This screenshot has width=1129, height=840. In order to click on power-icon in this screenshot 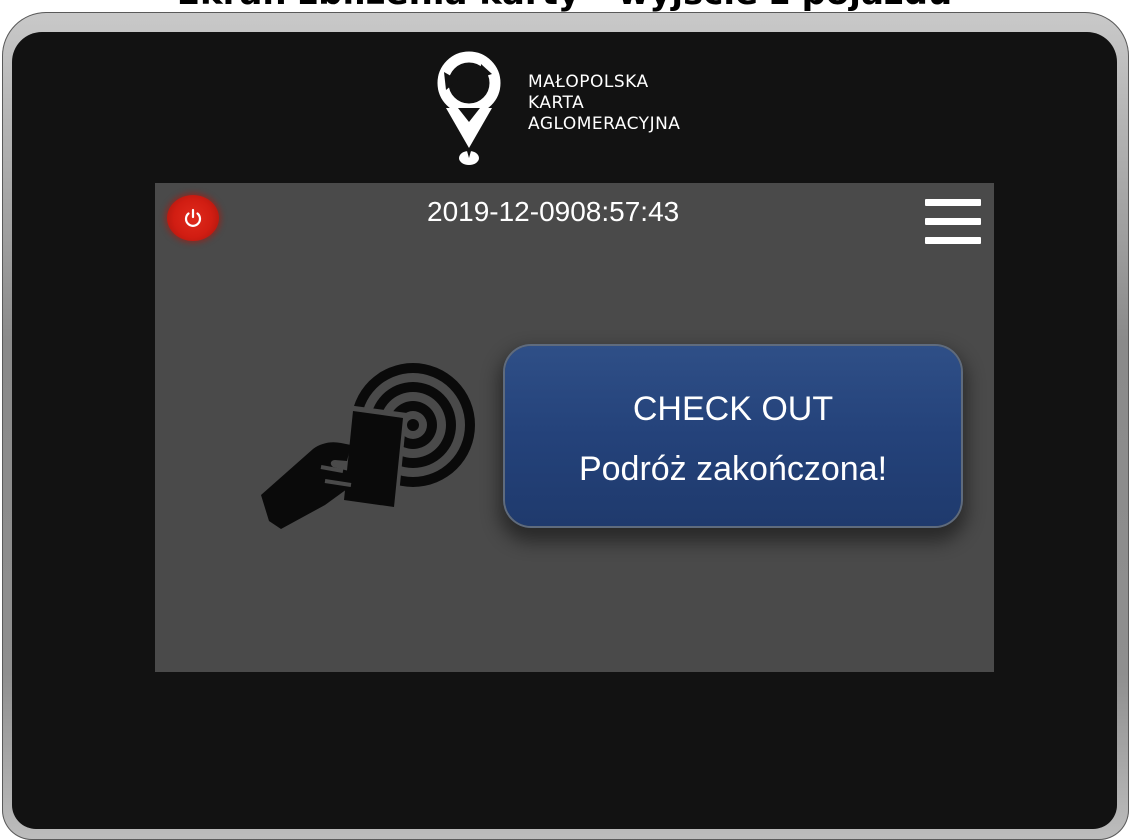, I will do `click(193, 217)`.